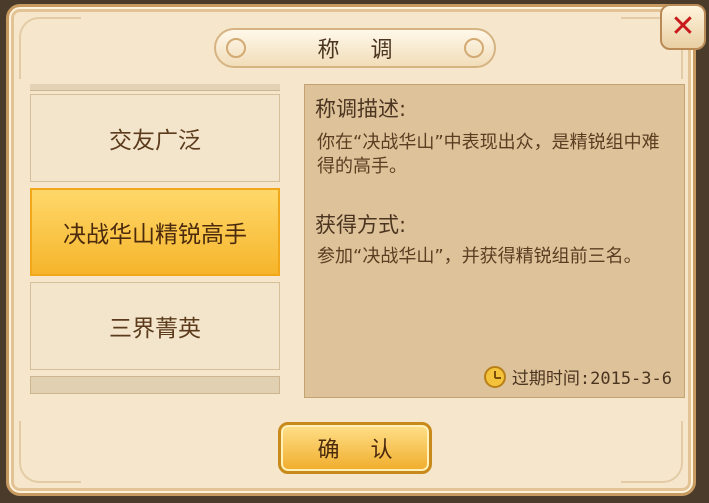  What do you see at coordinates (361, 50) in the screenshot?
I see `dialog-title: 称 调` at bounding box center [361, 50].